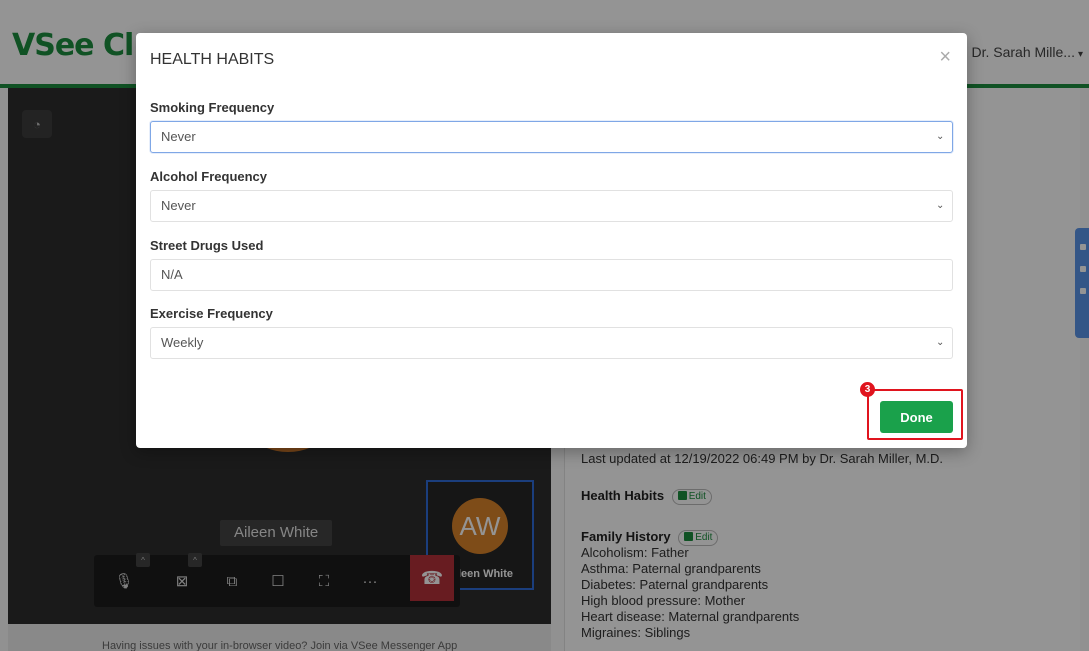 Image resolution: width=1089 pixels, height=651 pixels. Describe the element at coordinates (172, 274) in the screenshot. I see `street-drugs-value: N/A` at that location.